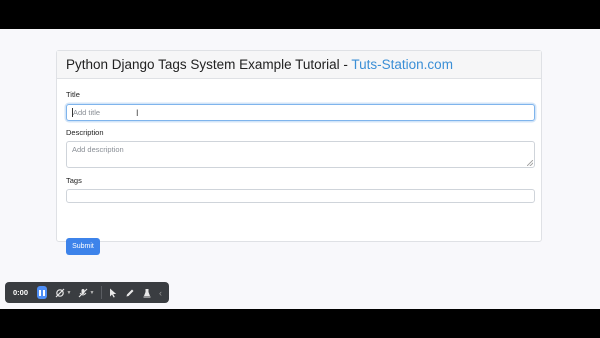  I want to click on pointer-tool, so click(113, 293).